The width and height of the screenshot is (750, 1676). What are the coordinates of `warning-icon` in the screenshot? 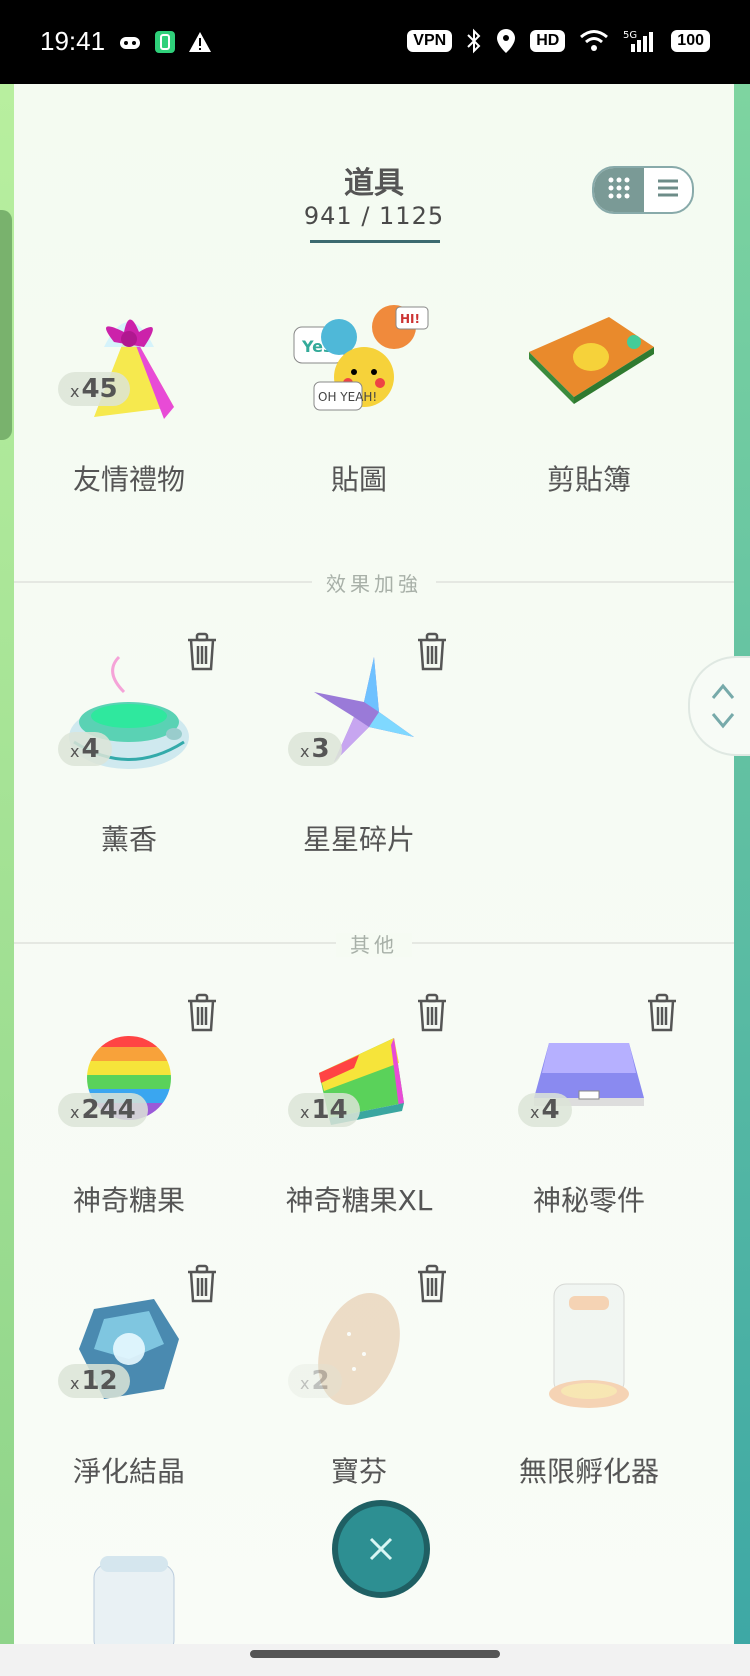 It's located at (200, 42).